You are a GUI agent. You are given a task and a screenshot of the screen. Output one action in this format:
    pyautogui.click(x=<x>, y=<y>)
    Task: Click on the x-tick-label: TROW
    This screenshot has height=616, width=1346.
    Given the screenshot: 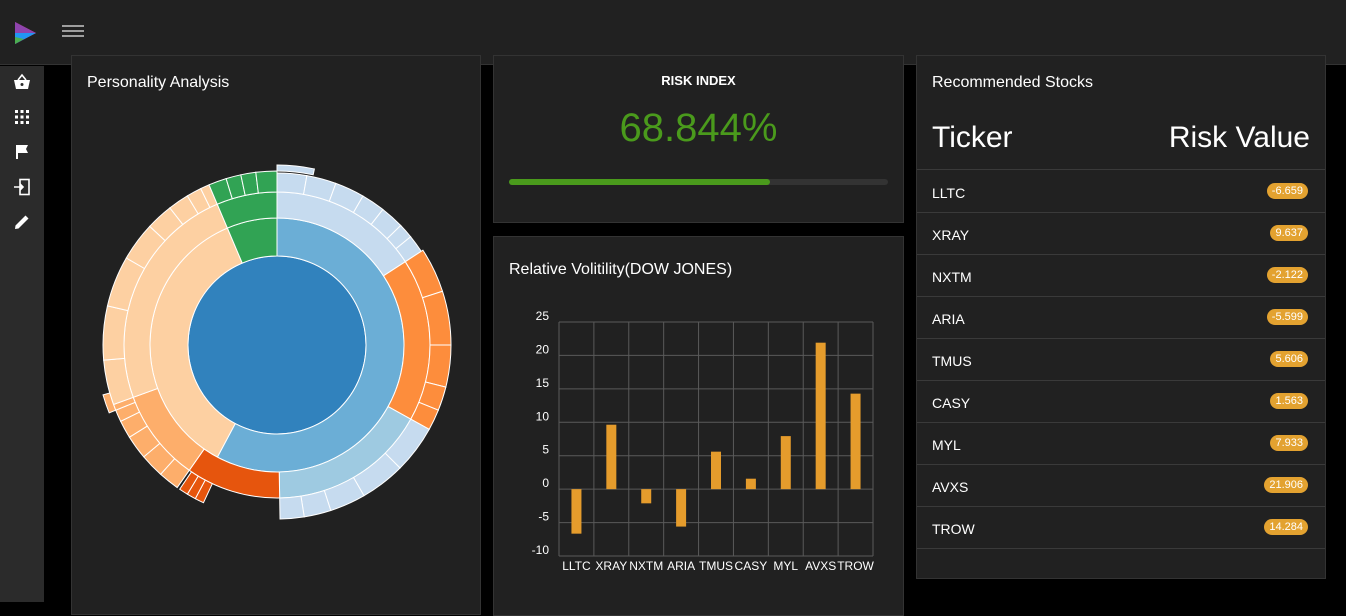 What is the action you would take?
    pyautogui.click(x=855, y=566)
    